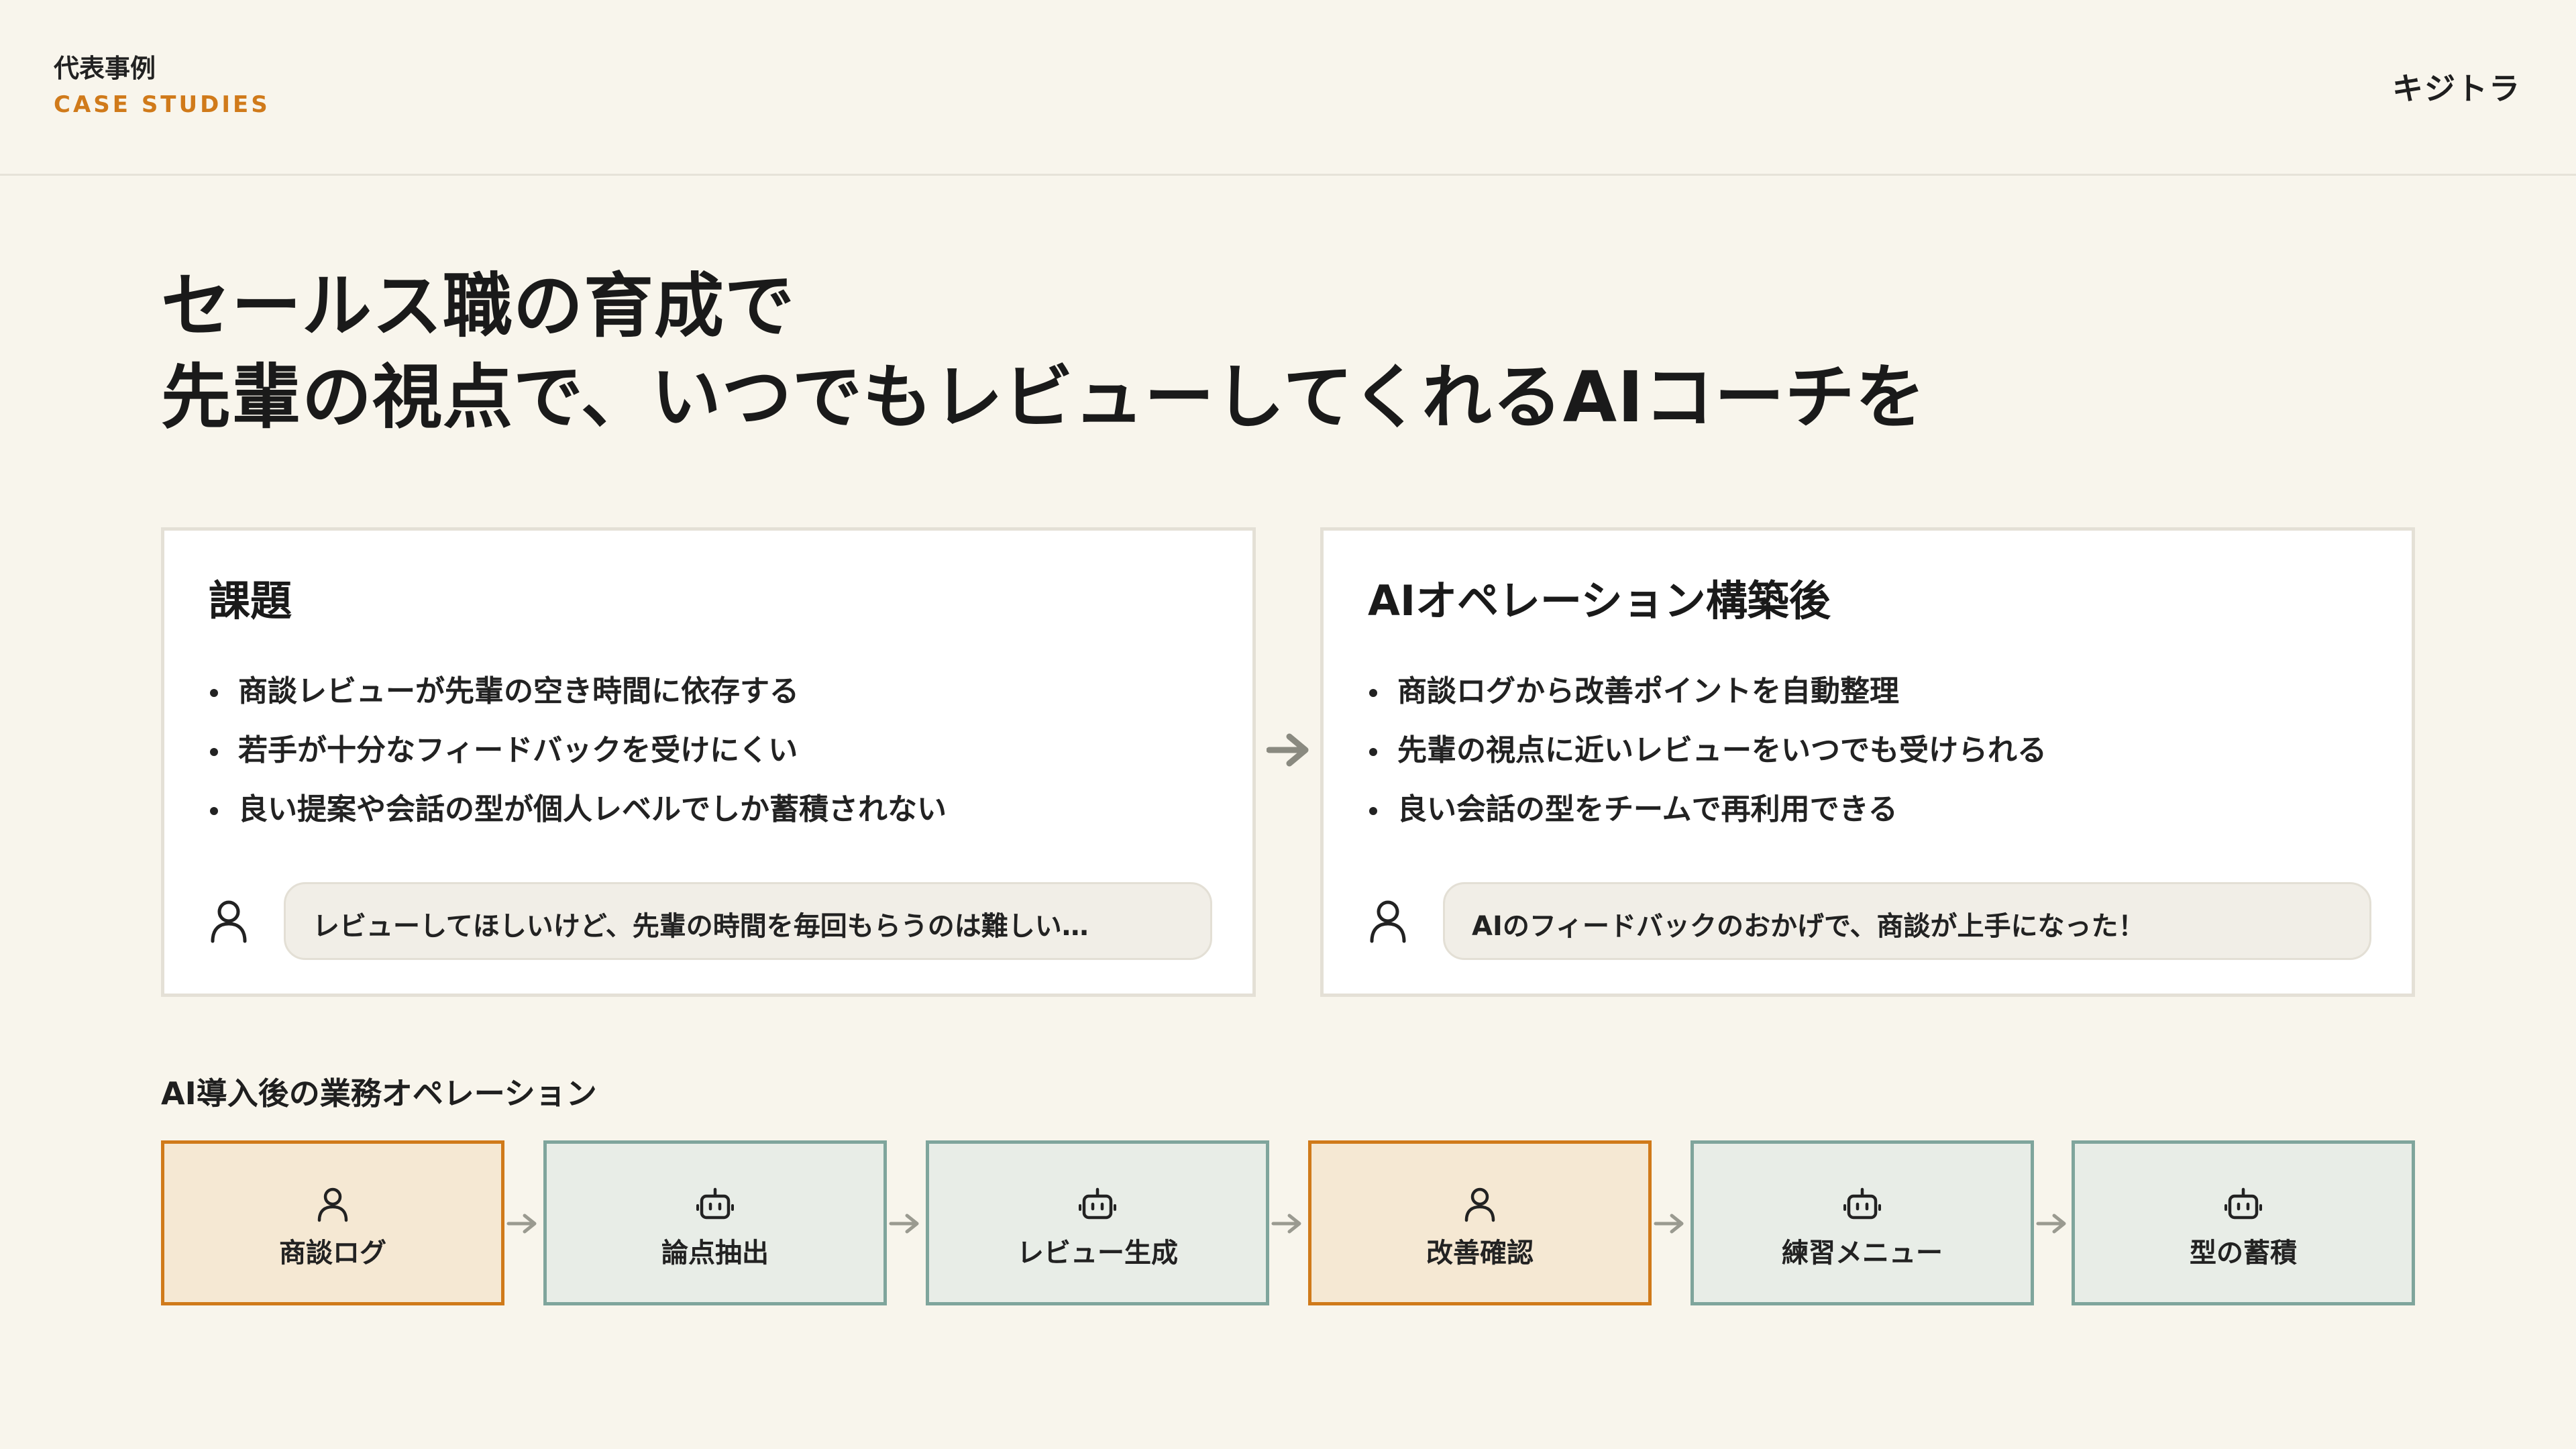  I want to click on flow-title: AI導入後の業務オペレーション, so click(379, 1093).